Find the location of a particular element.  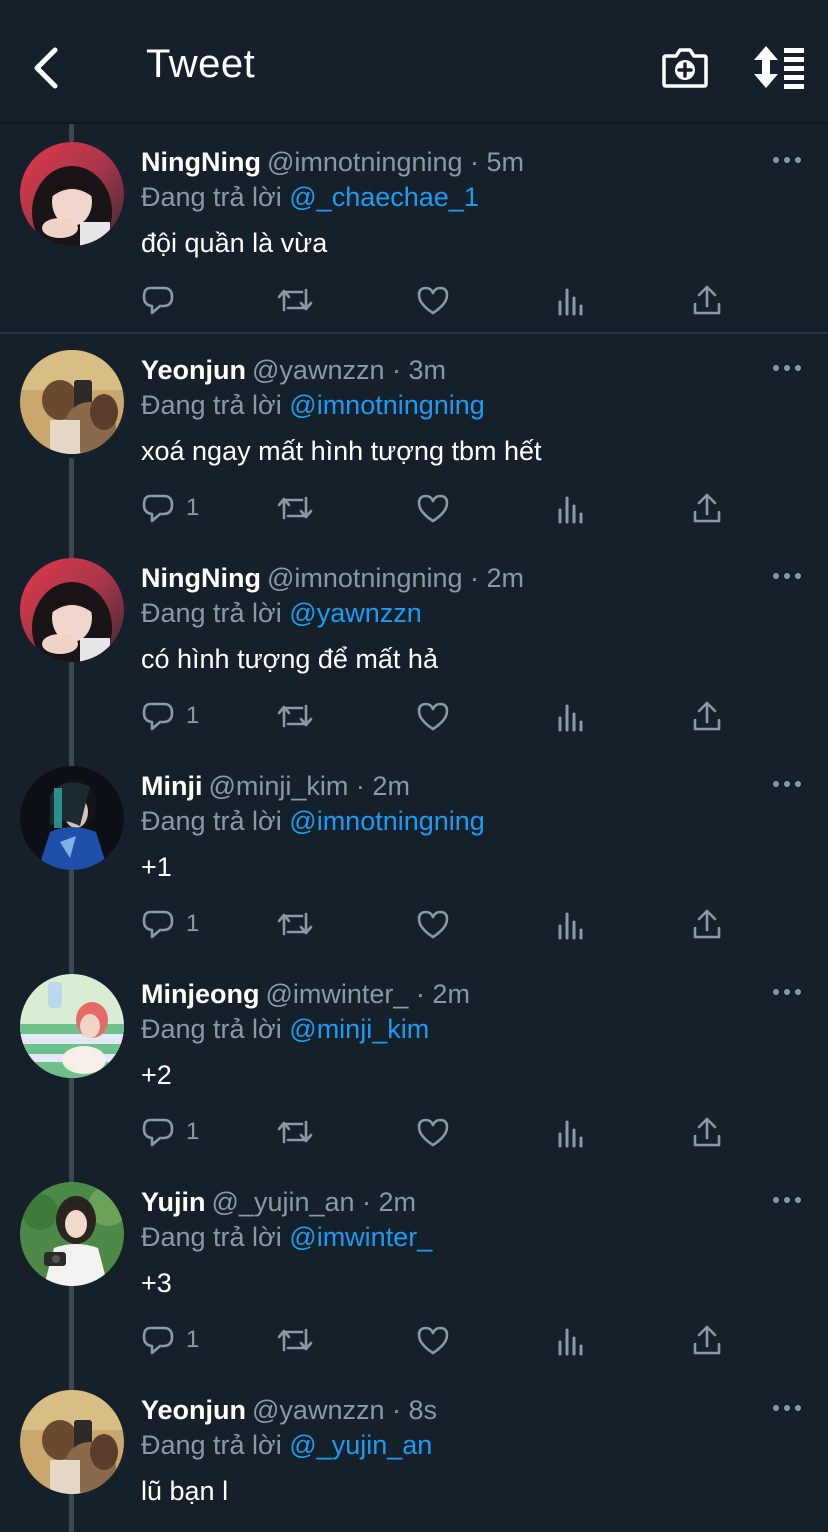

user-handle: @minji_kim is located at coordinates (279, 786).